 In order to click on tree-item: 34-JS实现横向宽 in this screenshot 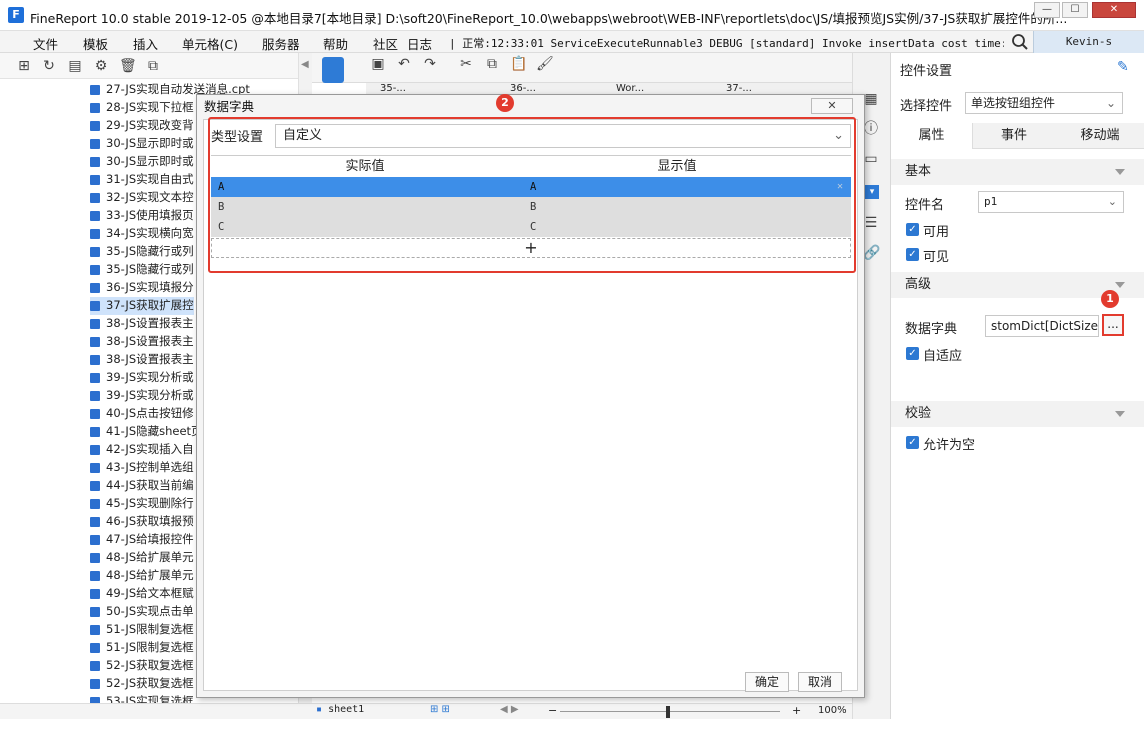, I will do `click(142, 234)`.